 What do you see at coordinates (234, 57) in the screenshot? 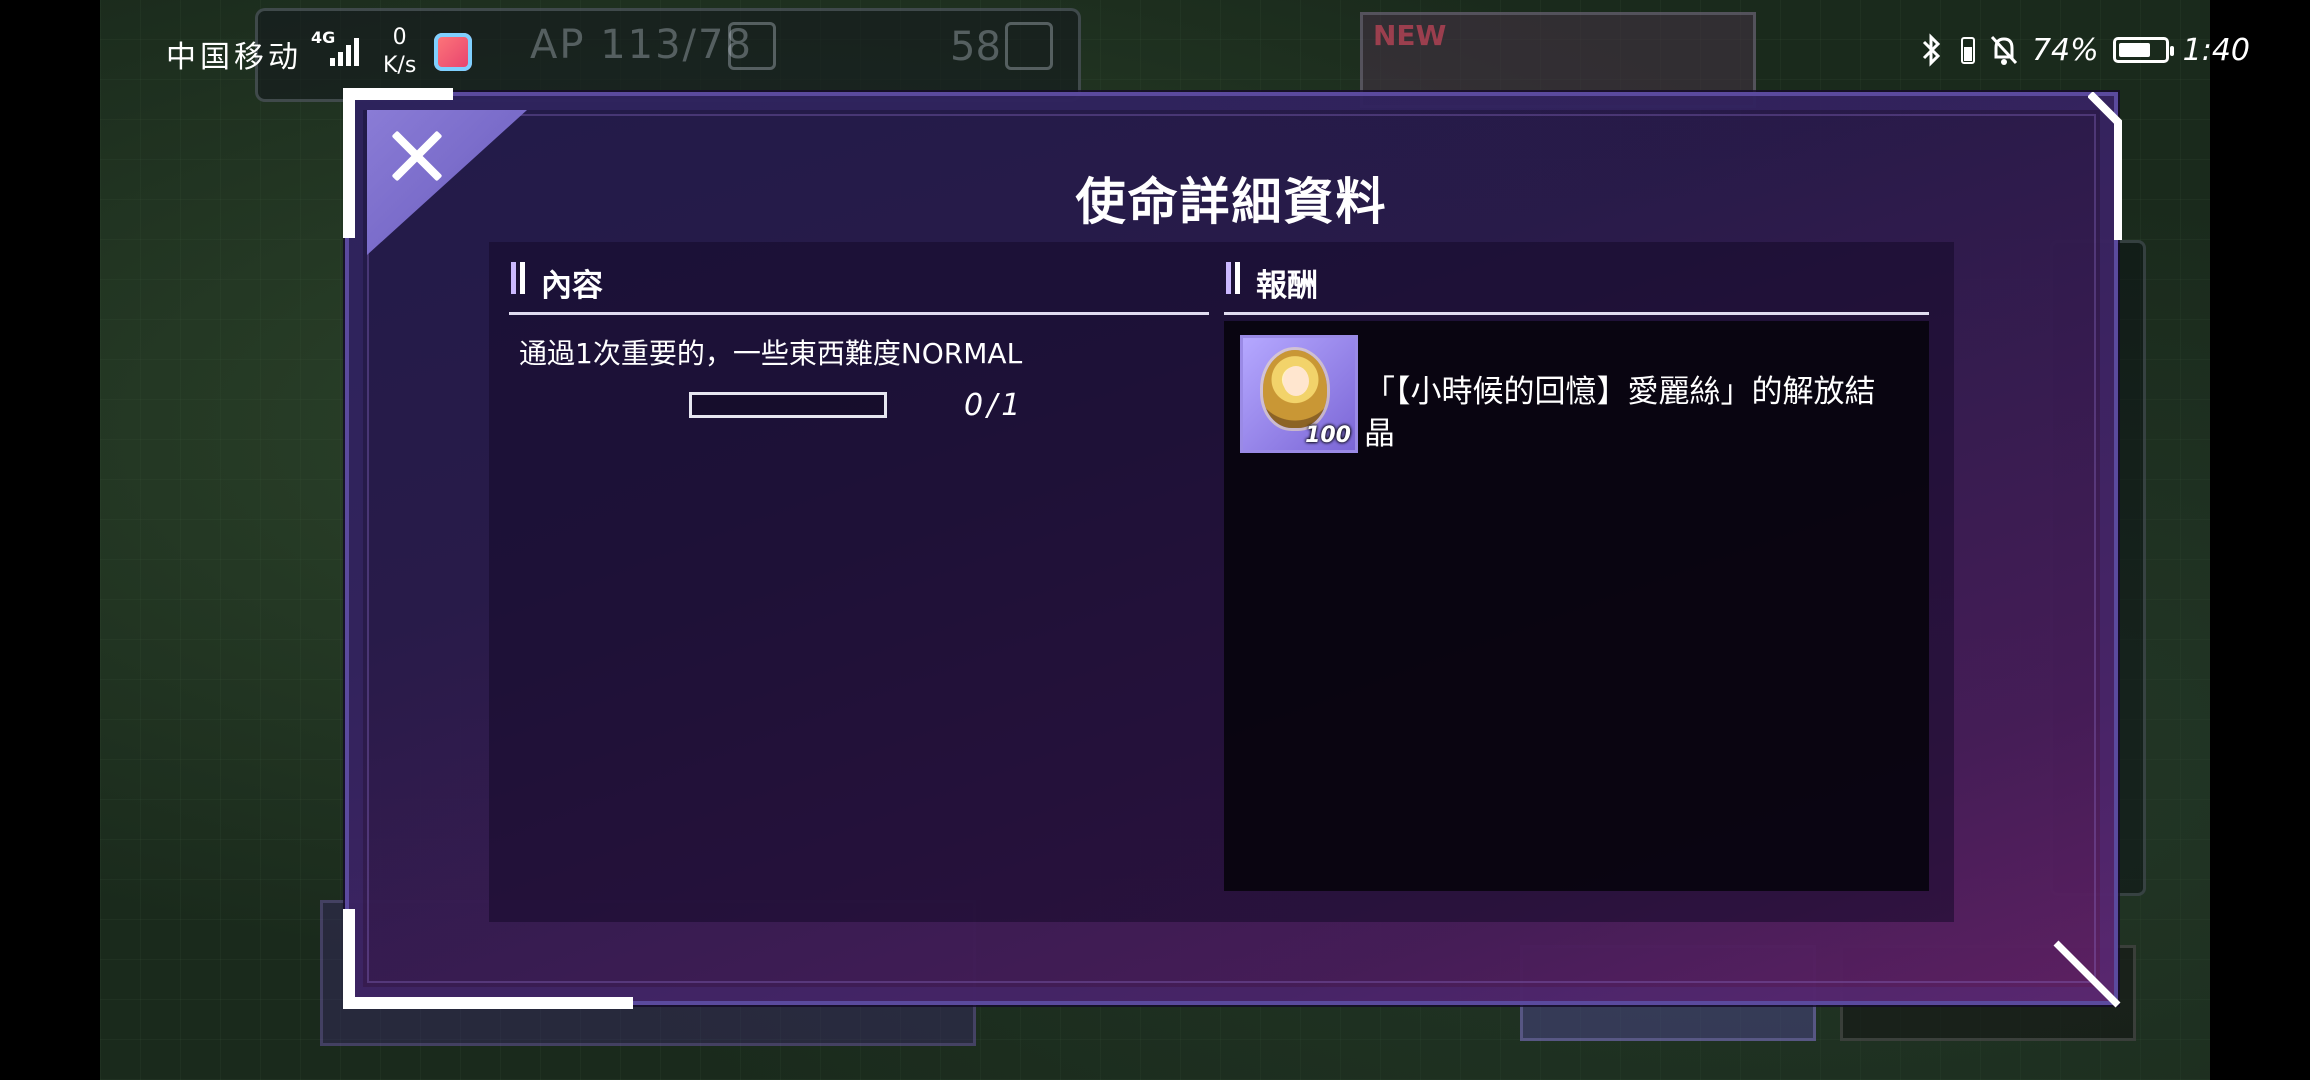
I see `carrier-name: 中国移动` at bounding box center [234, 57].